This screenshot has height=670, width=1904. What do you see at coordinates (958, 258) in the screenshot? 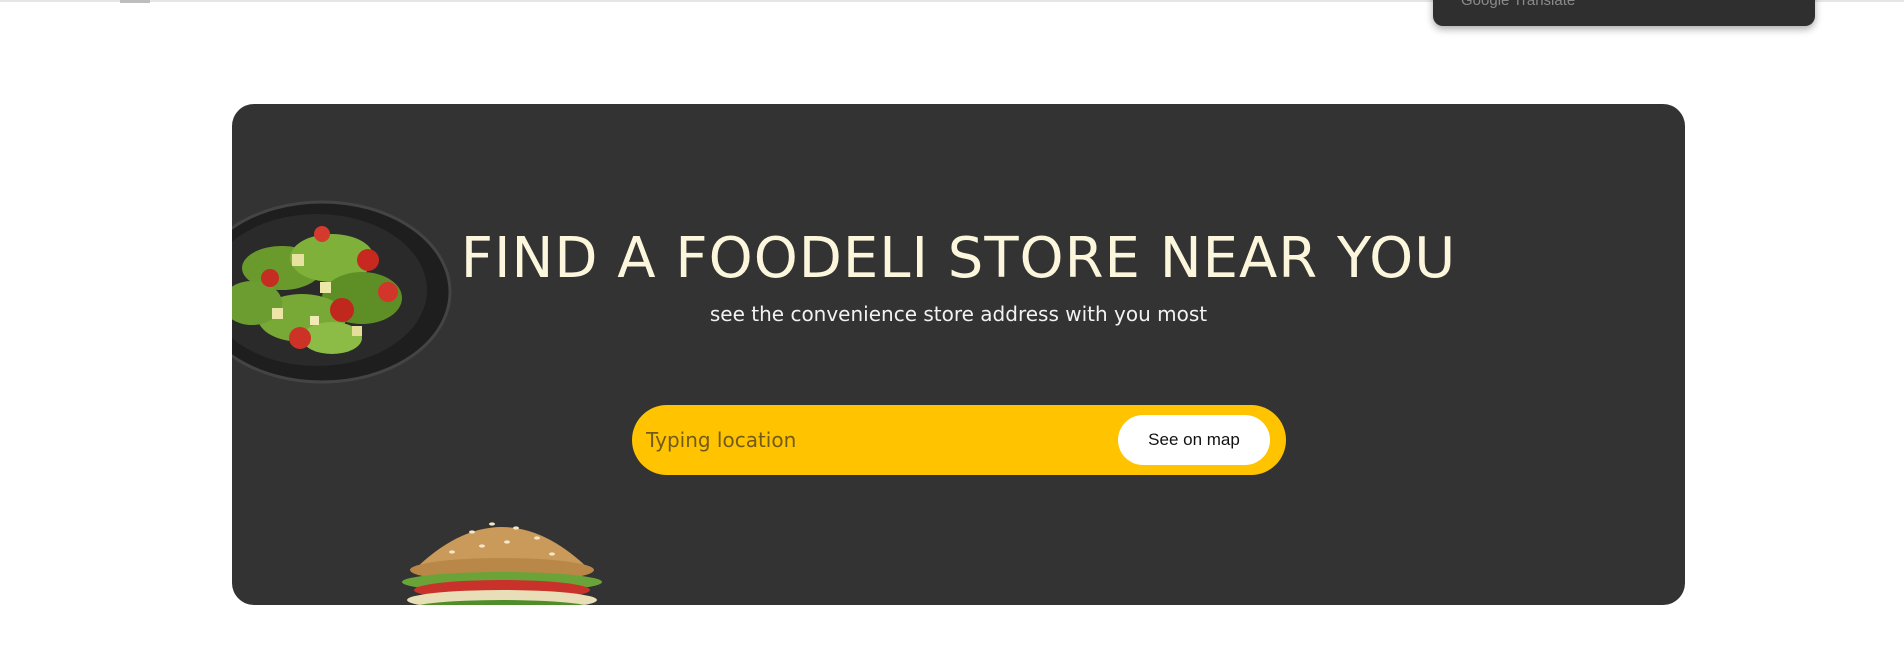
I see `store-finder-title: FIND A FOODELI STORE NEAR YOU` at bounding box center [958, 258].